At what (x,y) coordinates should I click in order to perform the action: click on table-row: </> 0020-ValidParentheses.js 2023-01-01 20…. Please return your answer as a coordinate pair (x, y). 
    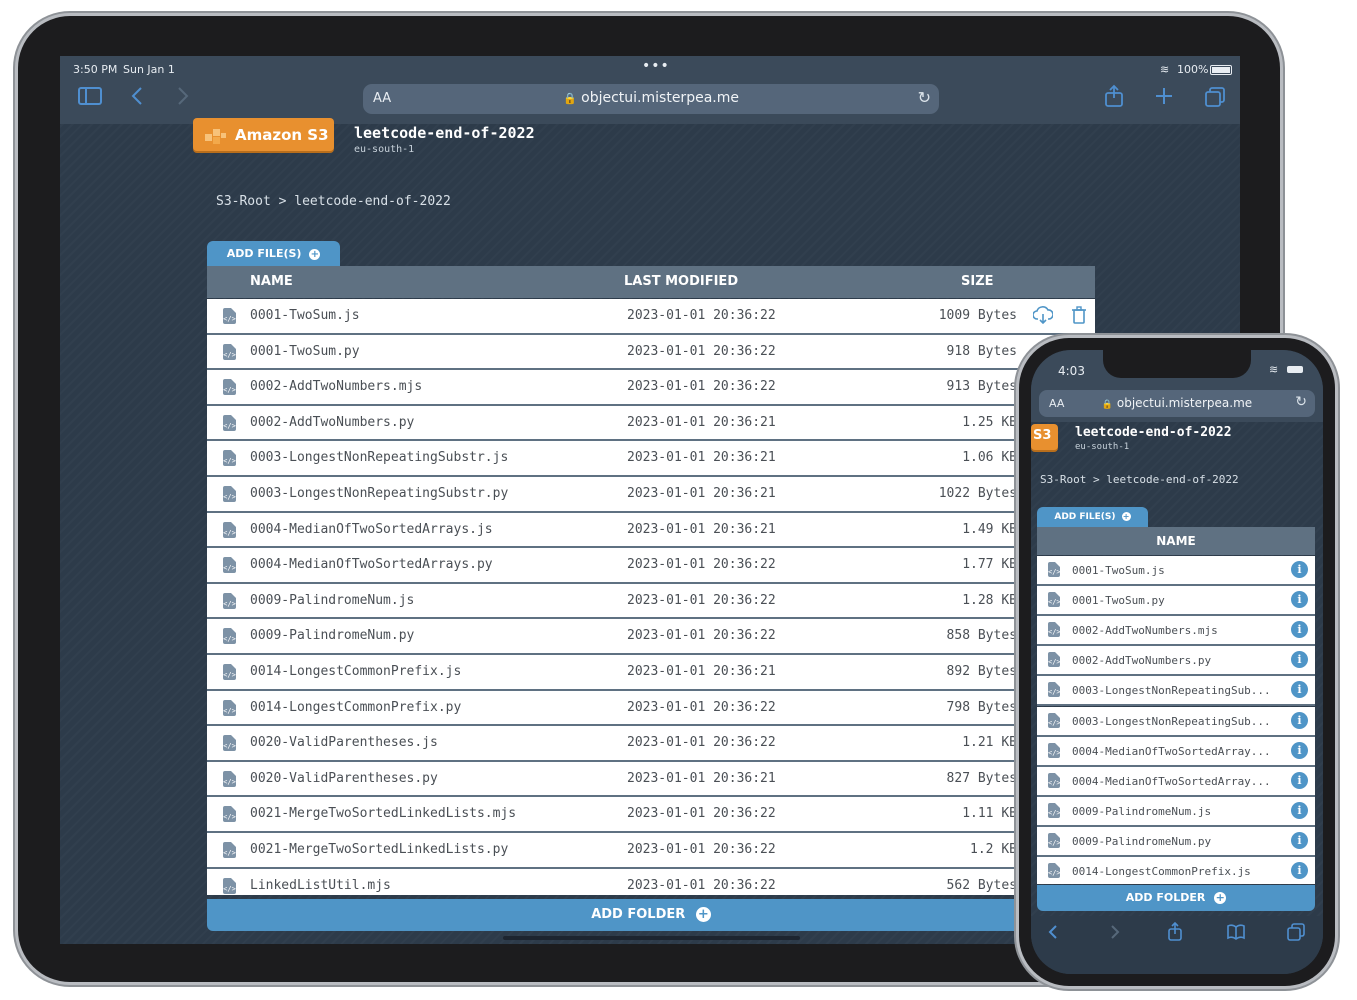
    Looking at the image, I should click on (651, 744).